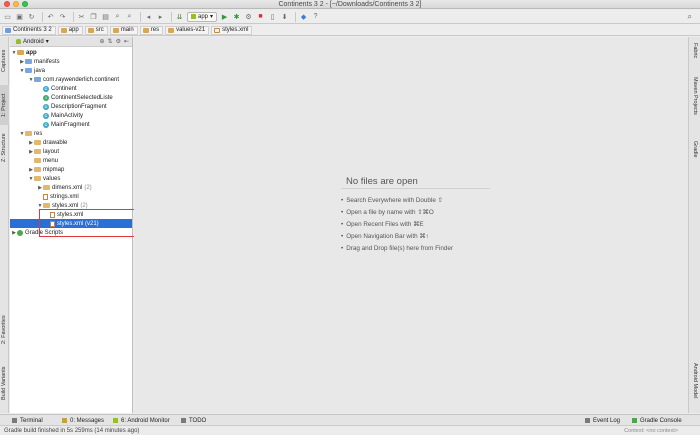  What do you see at coordinates (236, 16) in the screenshot?
I see `debug-icon: ✱` at bounding box center [236, 16].